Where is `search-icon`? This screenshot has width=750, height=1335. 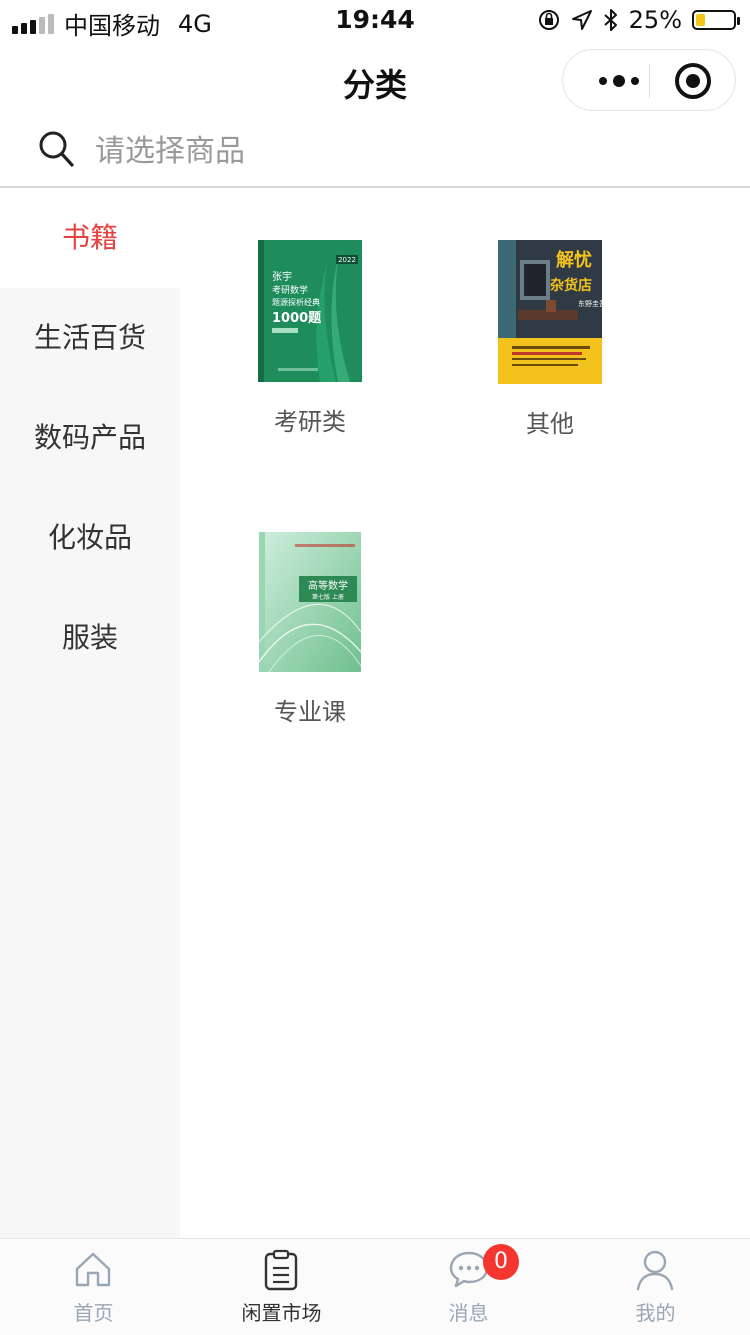 search-icon is located at coordinates (56, 149).